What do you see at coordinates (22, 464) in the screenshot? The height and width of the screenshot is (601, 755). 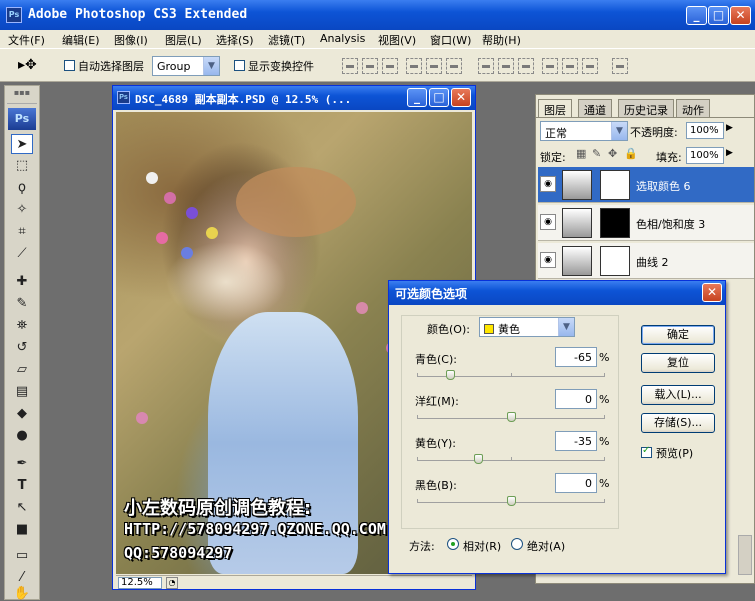 I see `pen-tool-icon: ✒` at bounding box center [22, 464].